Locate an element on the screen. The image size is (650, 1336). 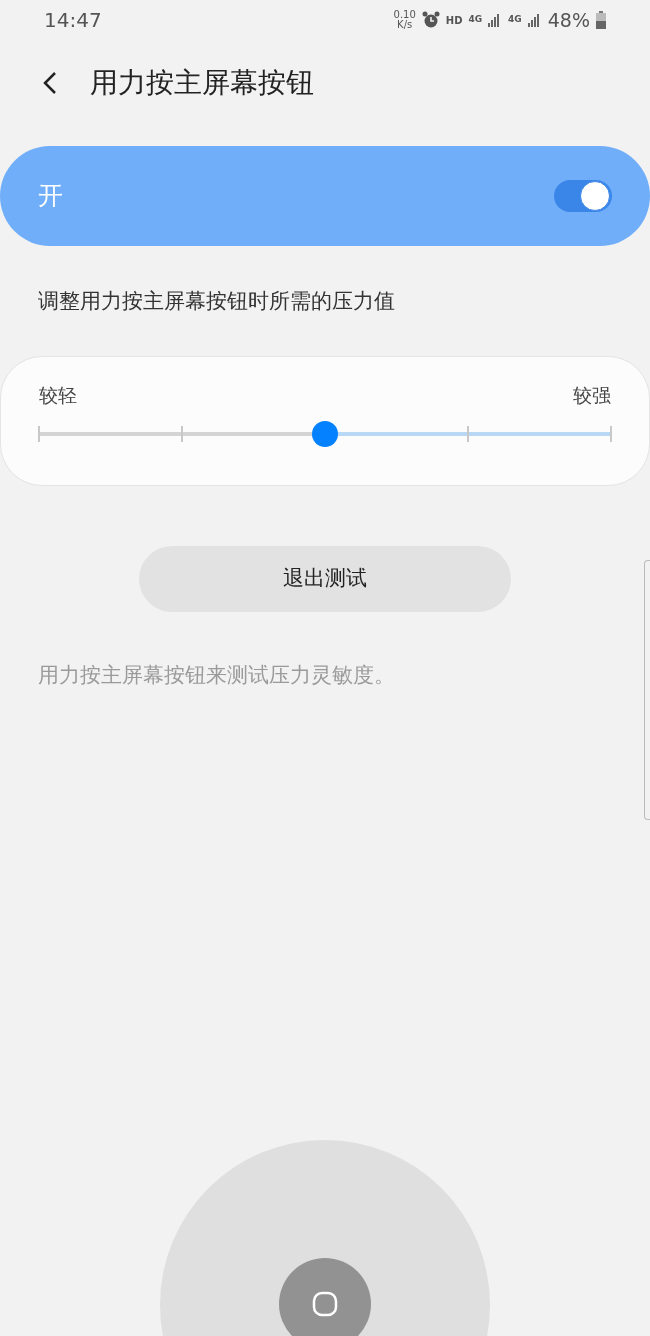
signal-icon is located at coordinates (534, 20).